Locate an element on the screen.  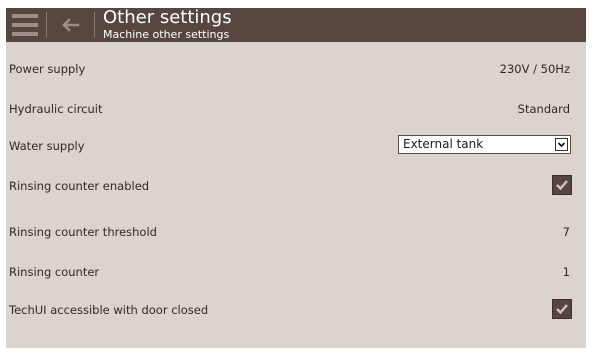
back-arrow-icon is located at coordinates (70, 25).